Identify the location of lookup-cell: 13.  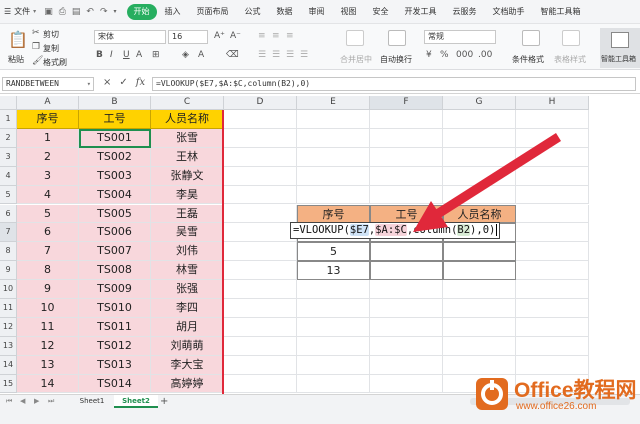
(333, 271).